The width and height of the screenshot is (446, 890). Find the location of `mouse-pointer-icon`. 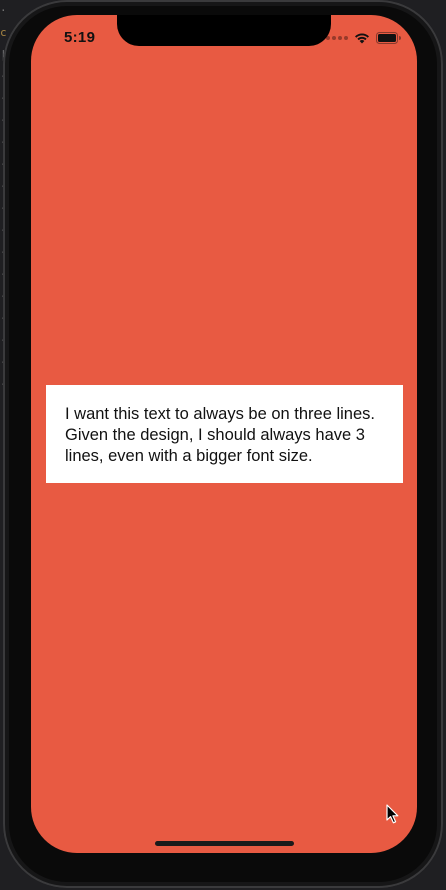

mouse-pointer-icon is located at coordinates (393, 816).